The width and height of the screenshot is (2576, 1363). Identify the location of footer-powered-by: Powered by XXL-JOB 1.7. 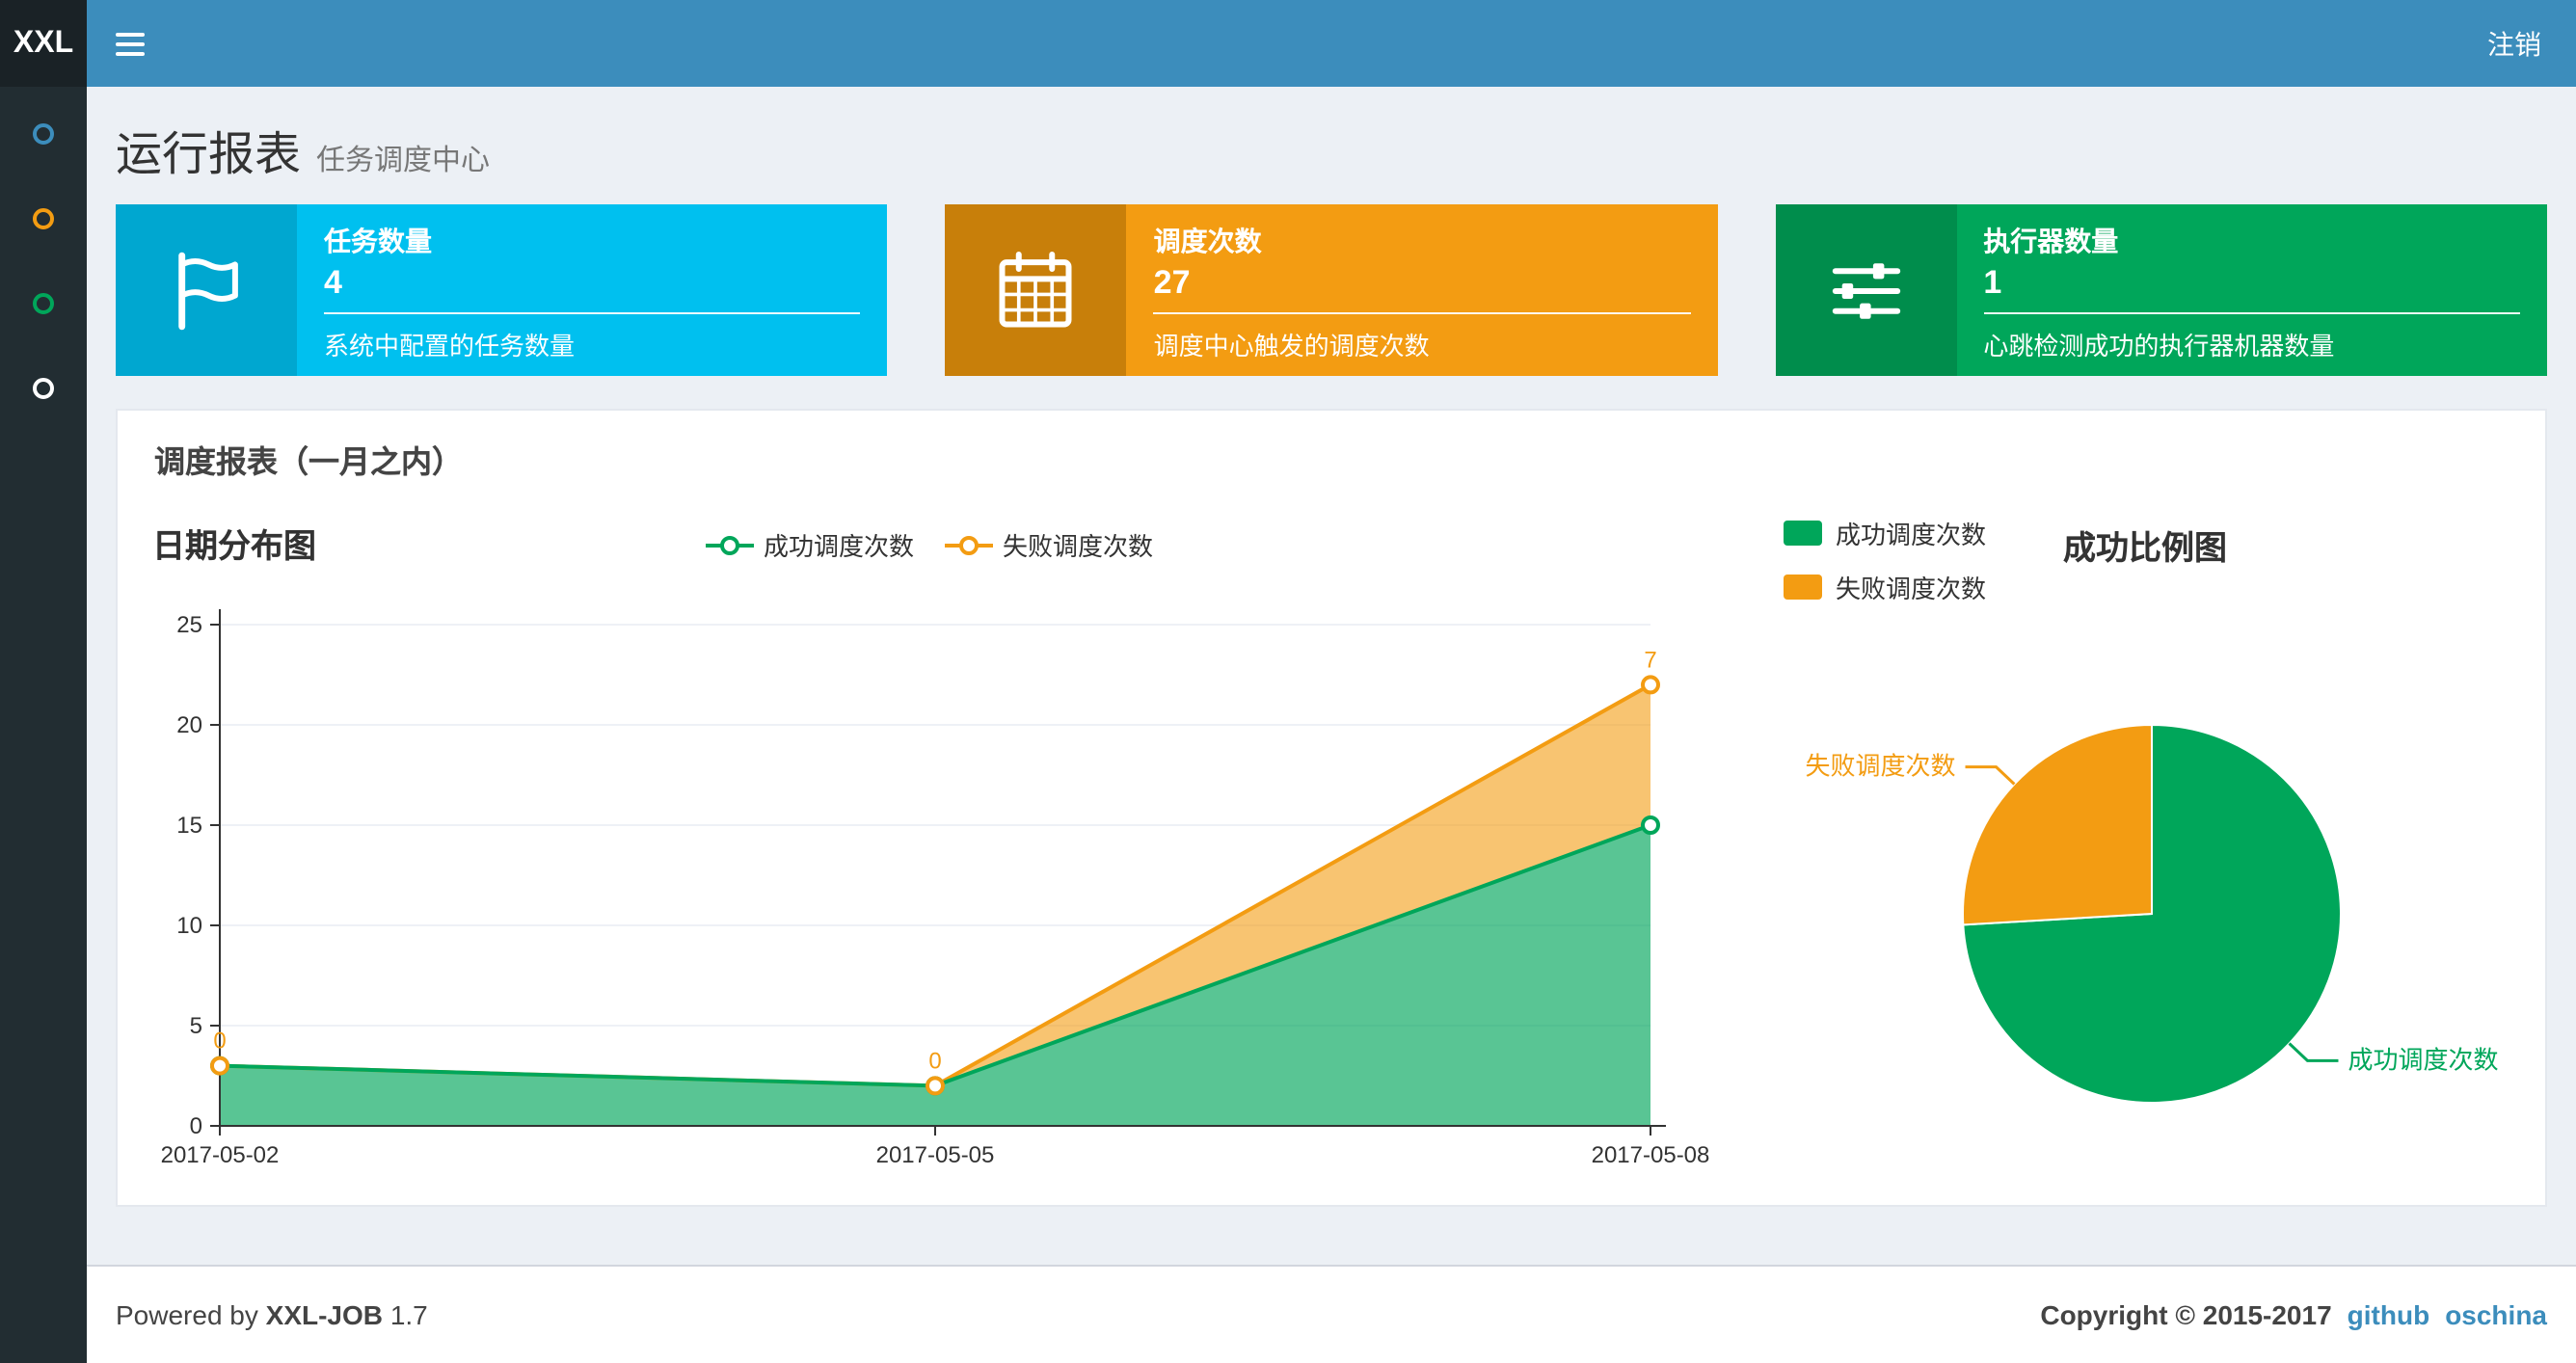
(272, 1314).